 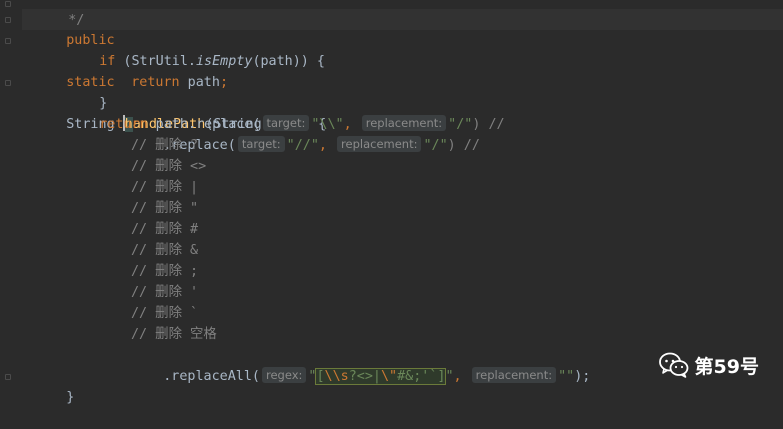 I want to click on brace: }, so click(x=70, y=397).